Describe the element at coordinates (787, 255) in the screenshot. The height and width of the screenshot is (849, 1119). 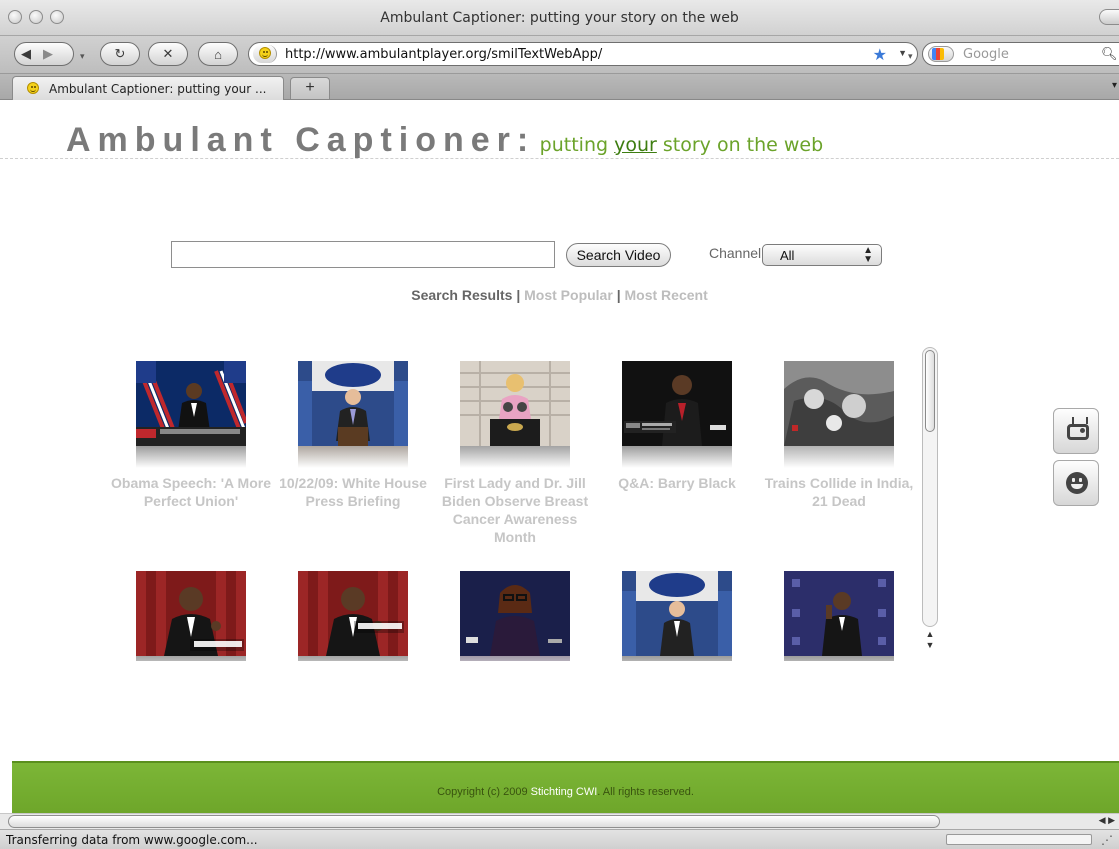
I see `channel-selected-value: All` at that location.